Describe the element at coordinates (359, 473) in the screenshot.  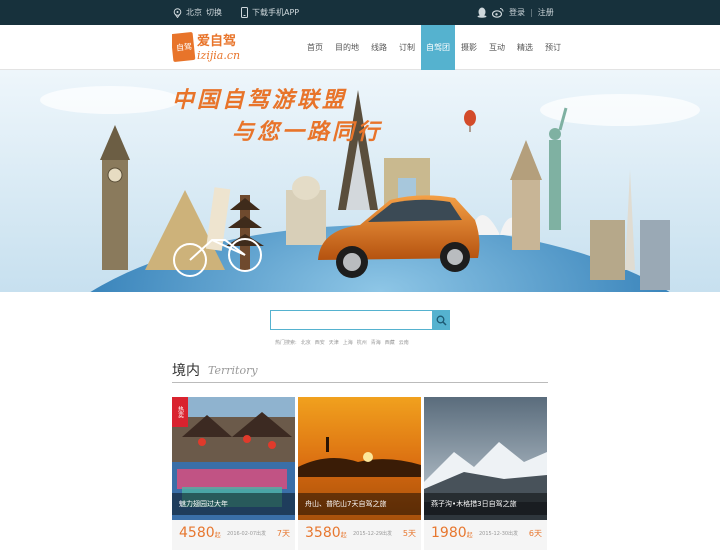
I see `tour-card: 舟山、普陀山7天自驾之旅 3580起 2015-12-29出发 5天` at that location.